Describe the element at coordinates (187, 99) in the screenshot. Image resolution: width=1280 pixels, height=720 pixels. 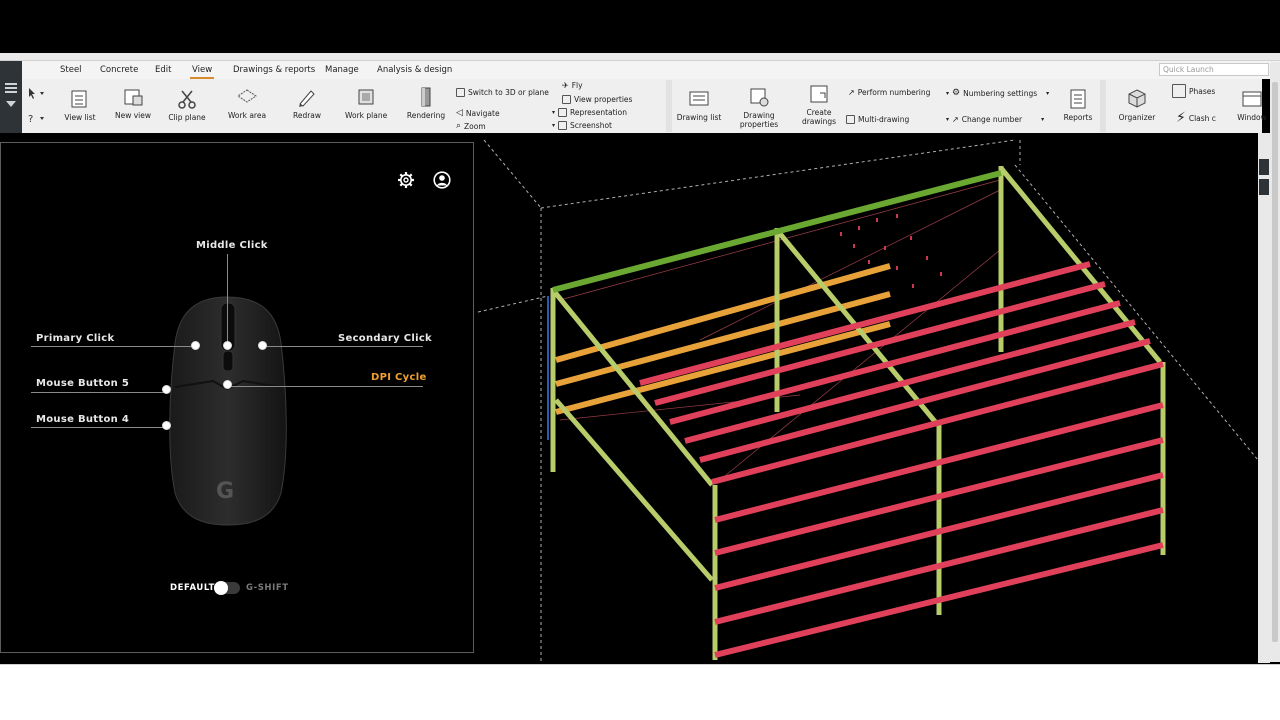
I see `scissors-icon` at that location.